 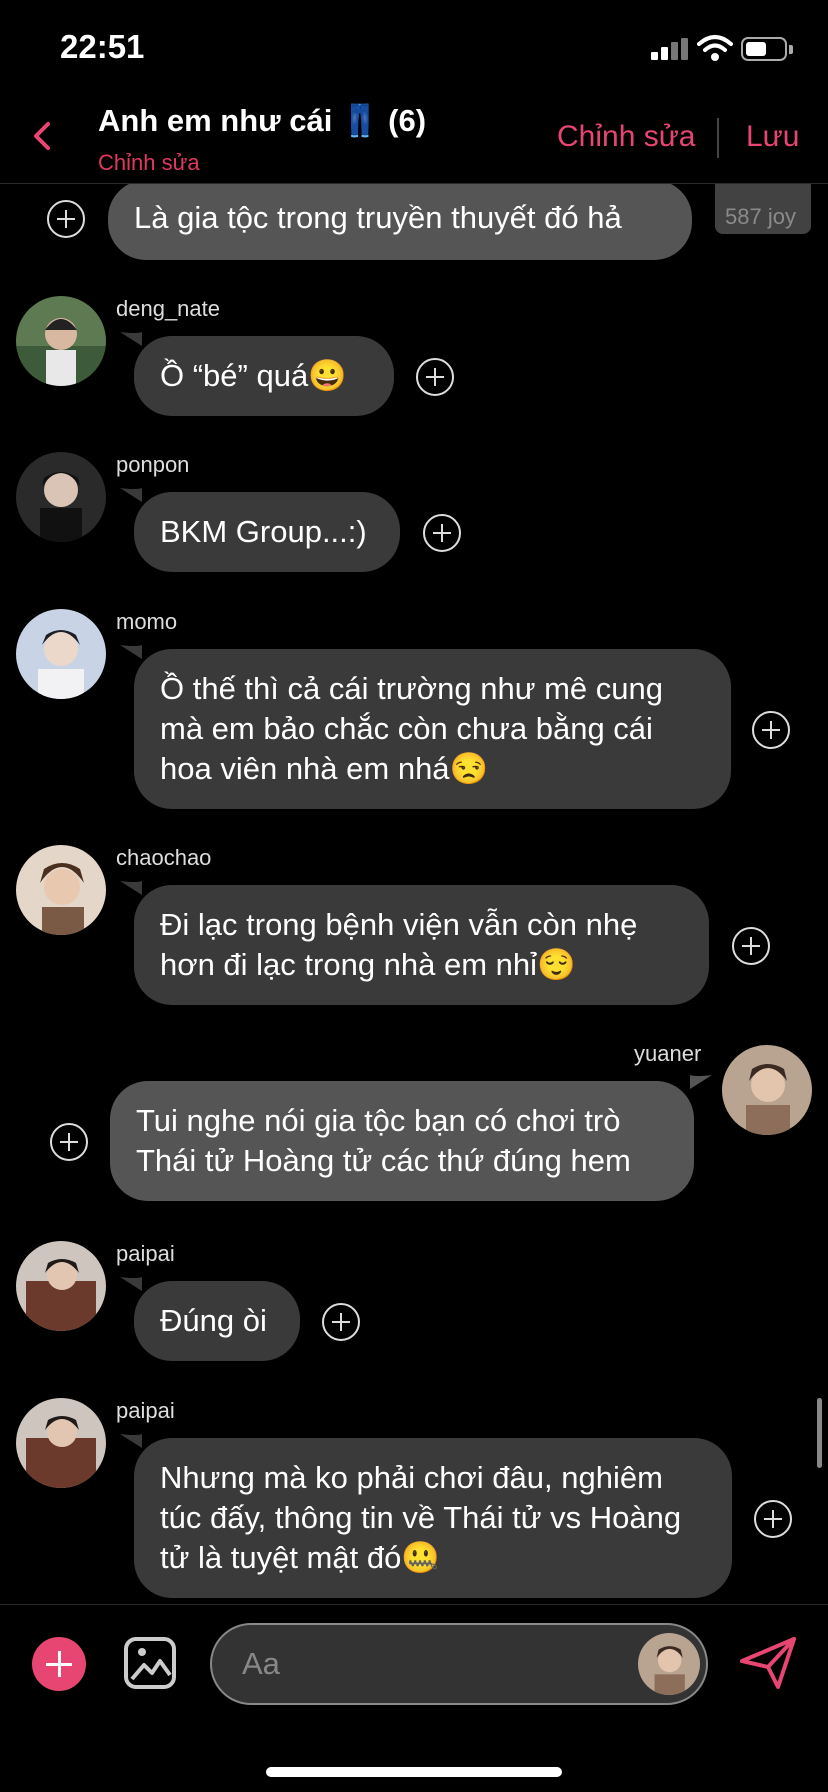 I want to click on back-chevron-icon, so click(x=43, y=136).